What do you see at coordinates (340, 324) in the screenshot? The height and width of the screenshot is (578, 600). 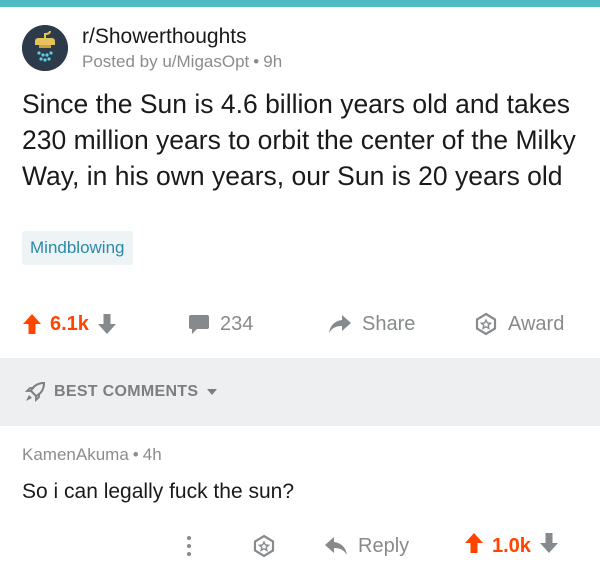 I see `share-arrow-icon` at bounding box center [340, 324].